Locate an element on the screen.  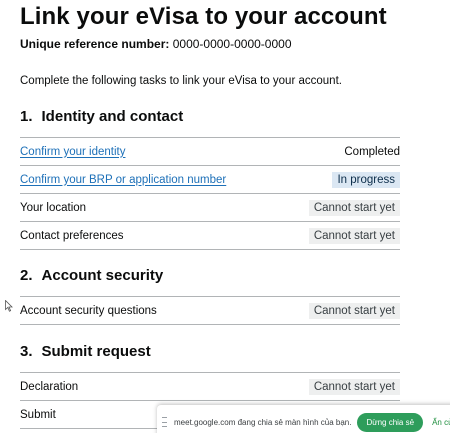
page-title: Link your eVisa to your account is located at coordinates (203, 16).